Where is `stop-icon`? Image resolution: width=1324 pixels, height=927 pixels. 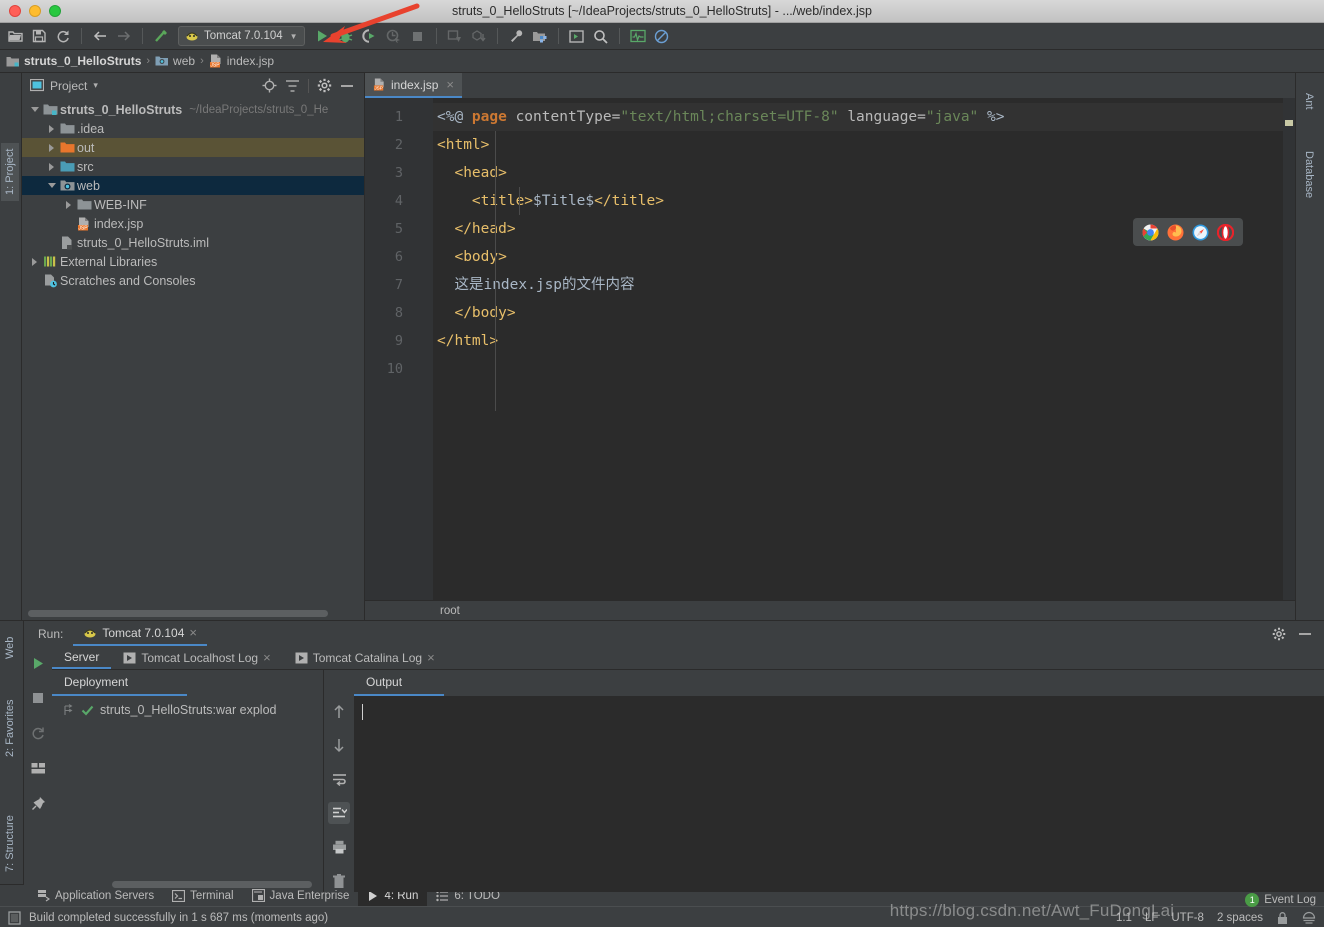 stop-icon is located at coordinates (38, 698).